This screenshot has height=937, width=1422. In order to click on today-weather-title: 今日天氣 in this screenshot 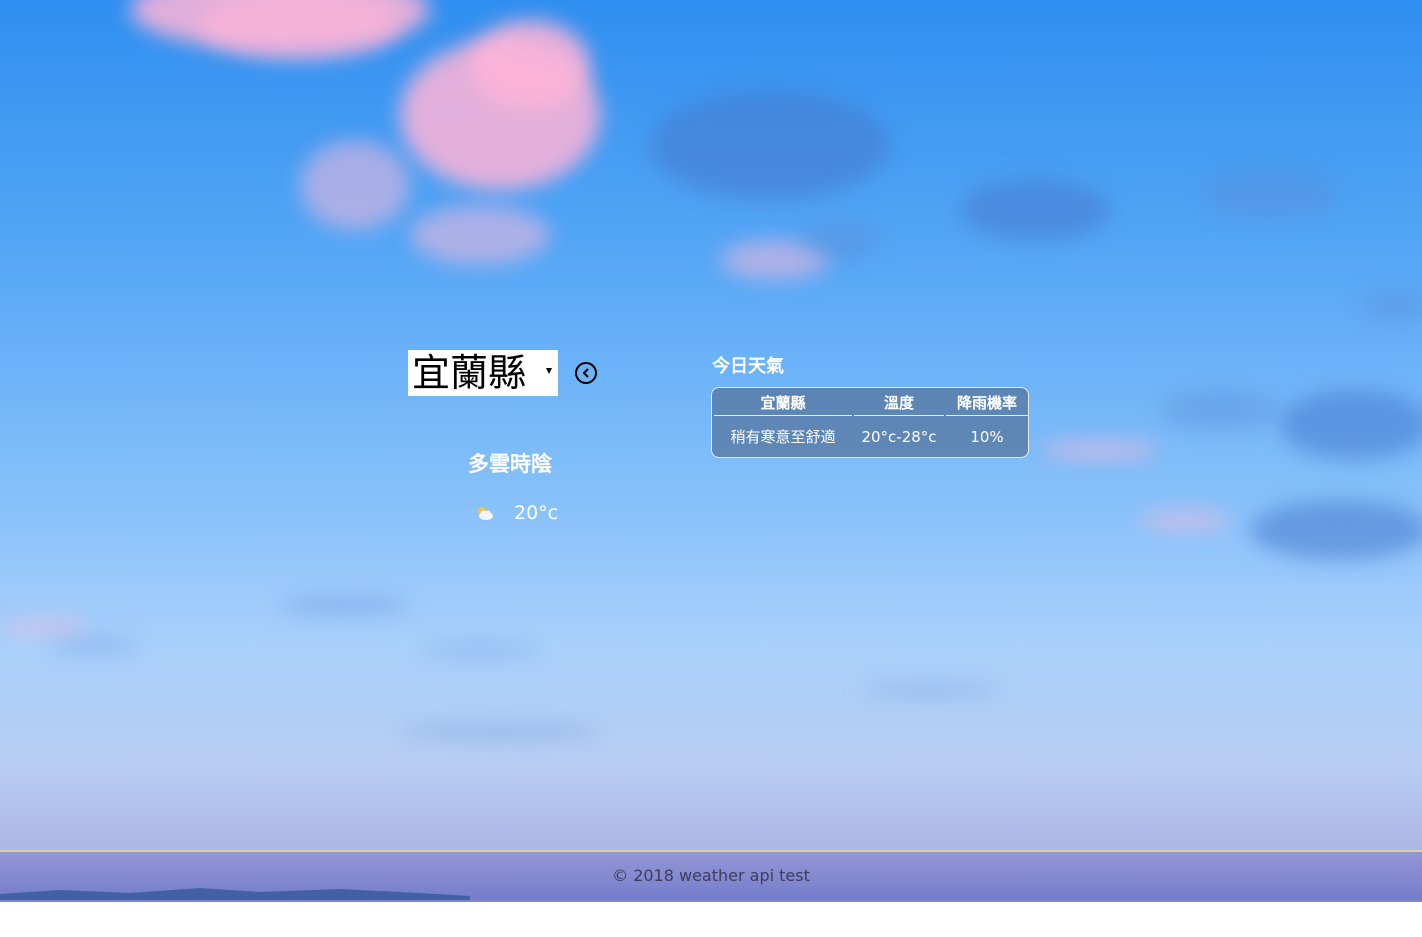, I will do `click(748, 366)`.